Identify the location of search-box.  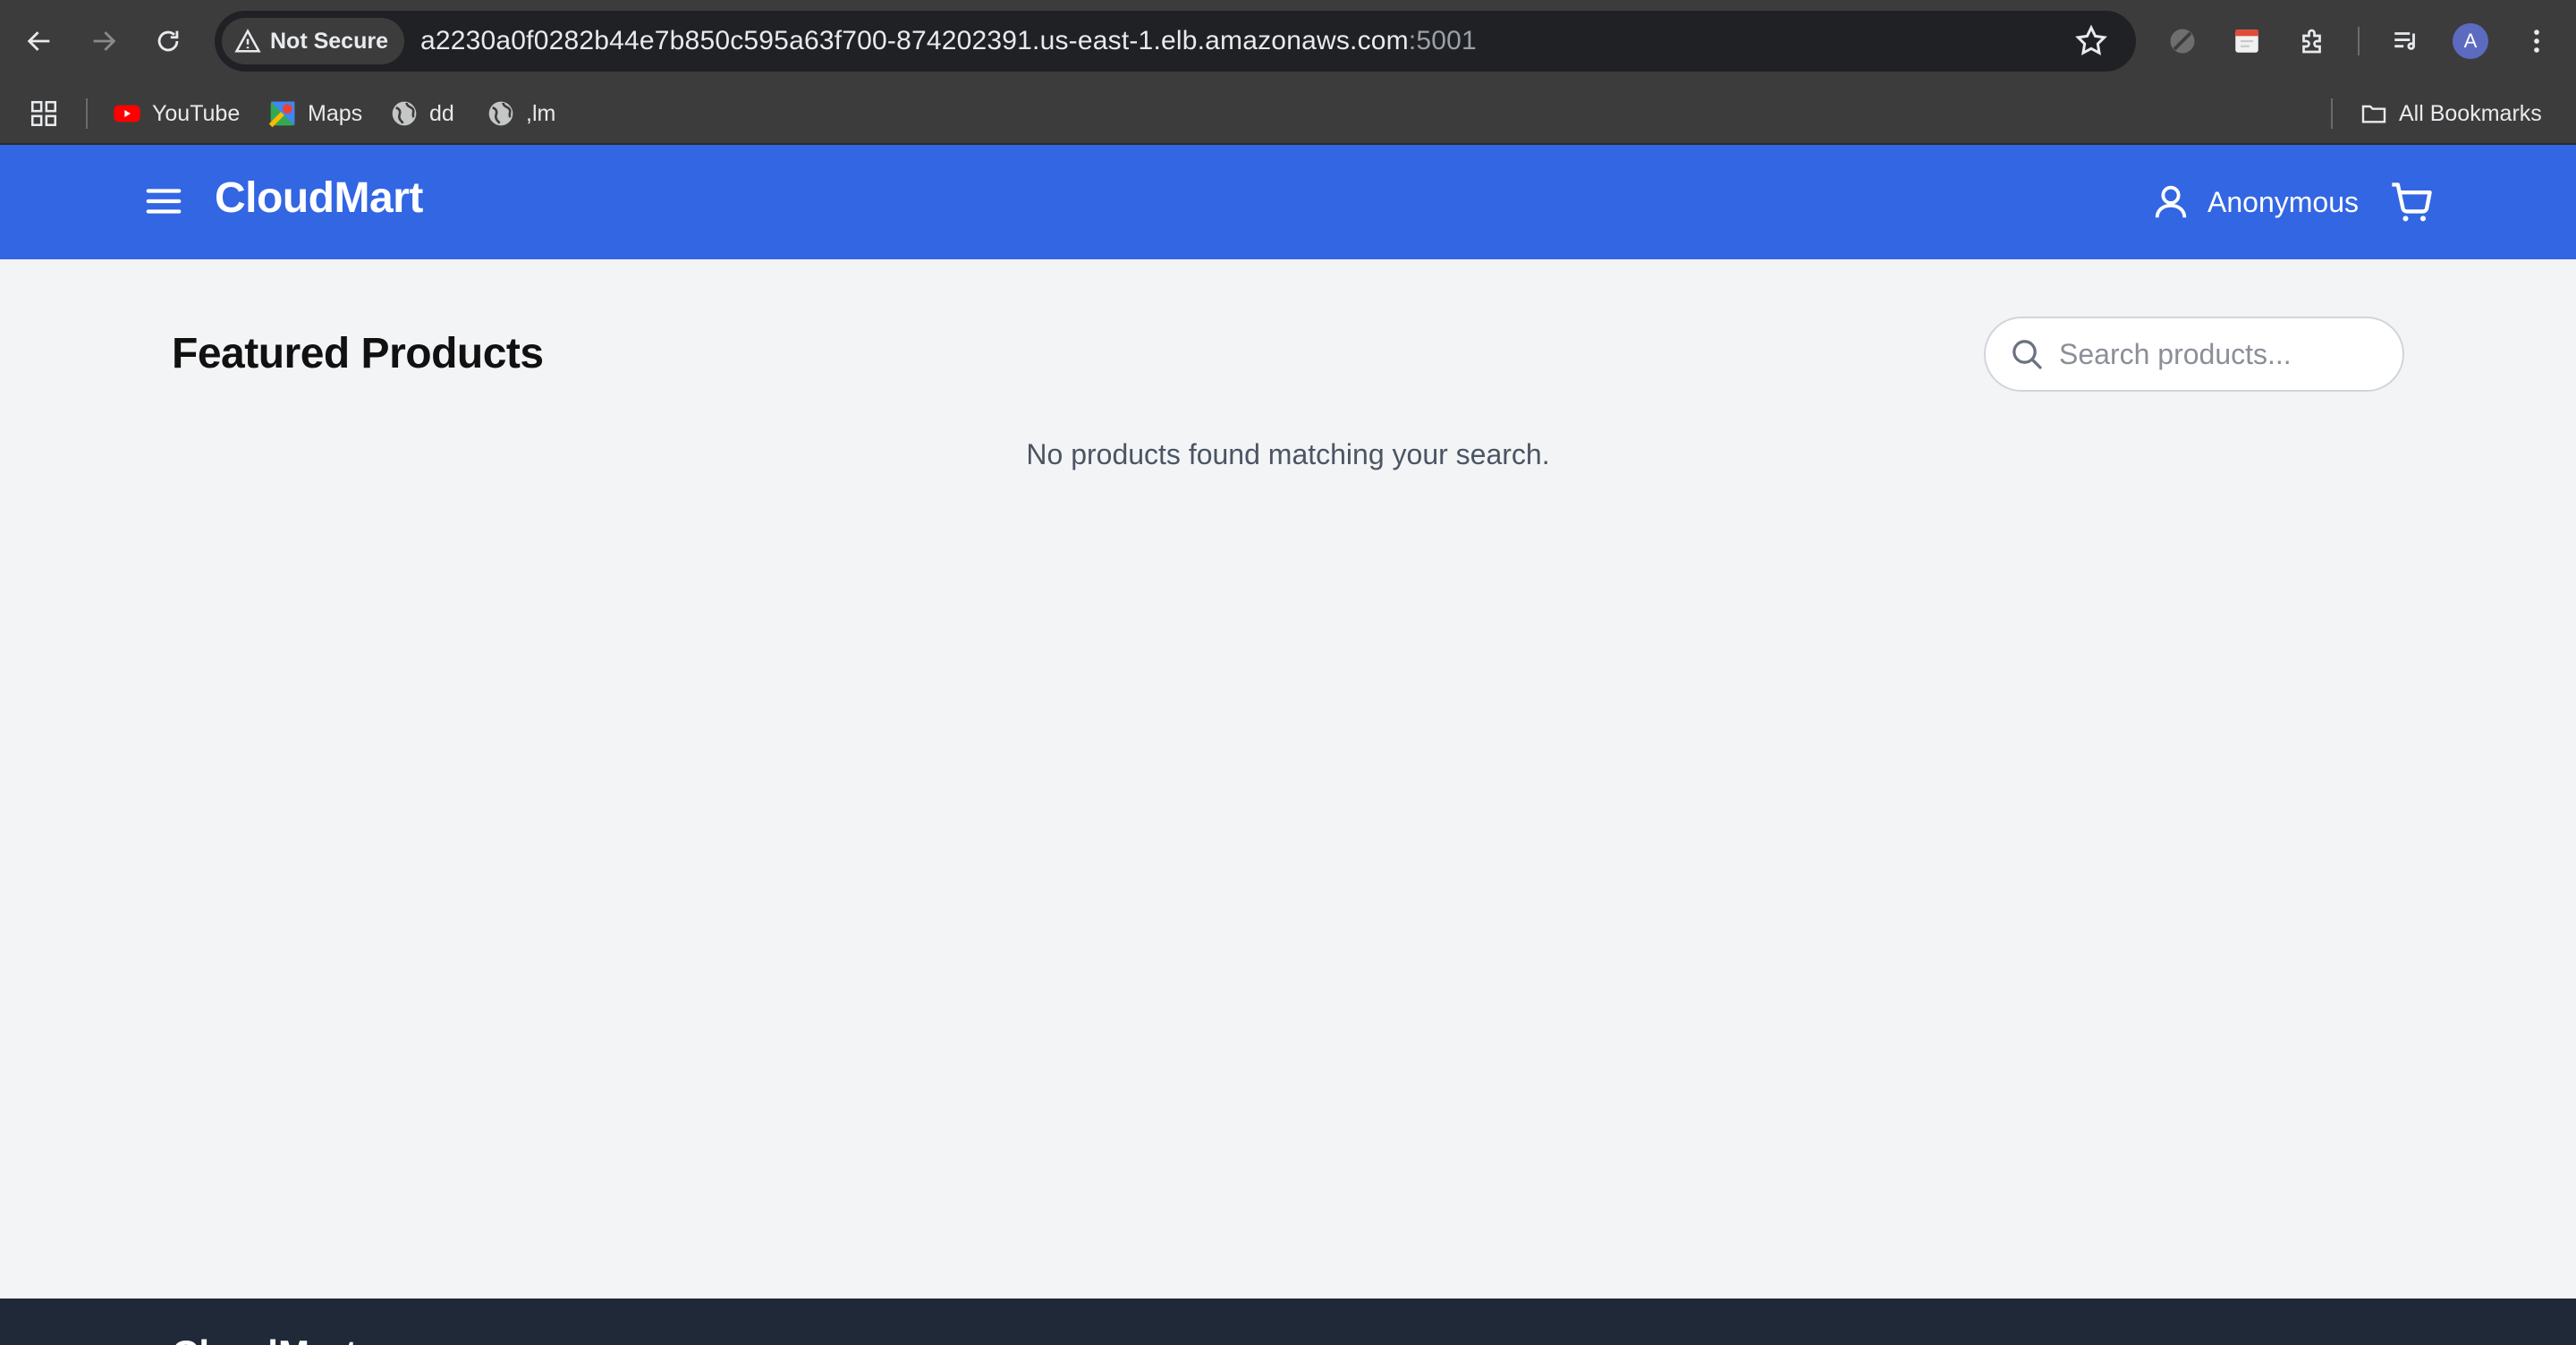
(2194, 354).